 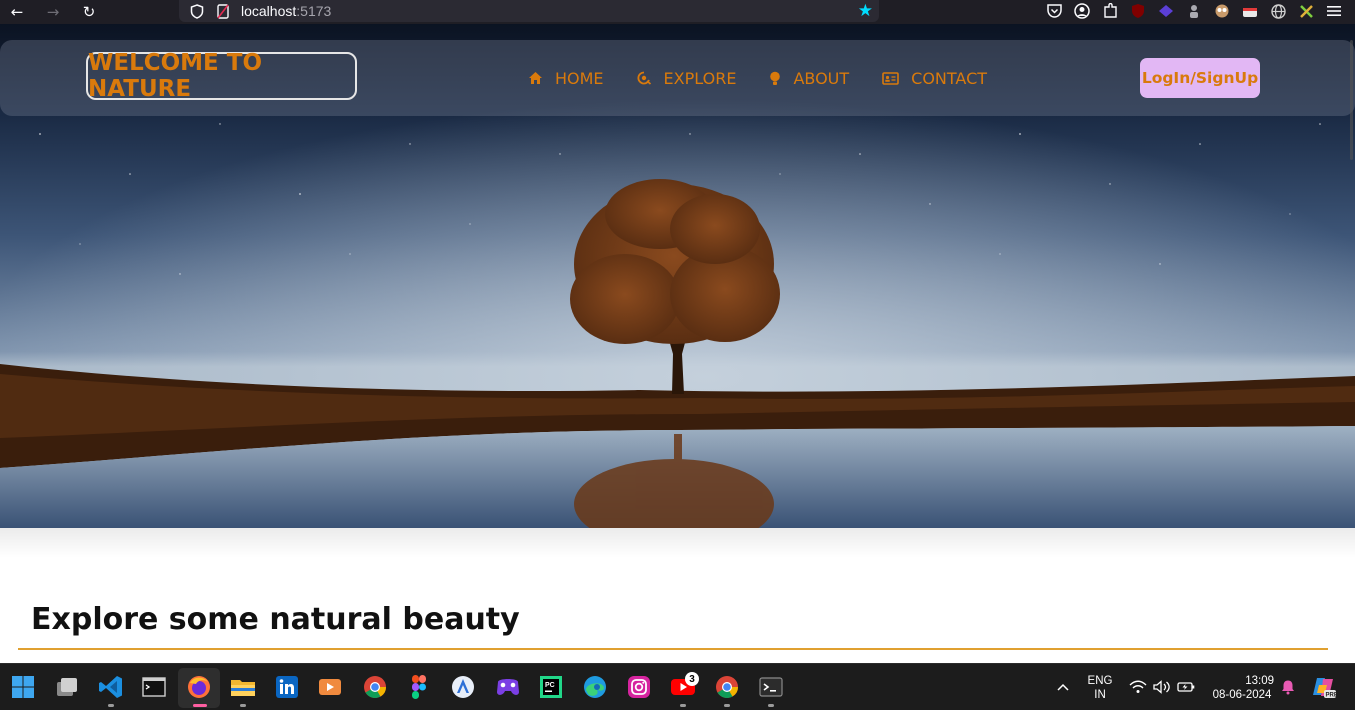 What do you see at coordinates (223, 11) in the screenshot?
I see `page-info-icon` at bounding box center [223, 11].